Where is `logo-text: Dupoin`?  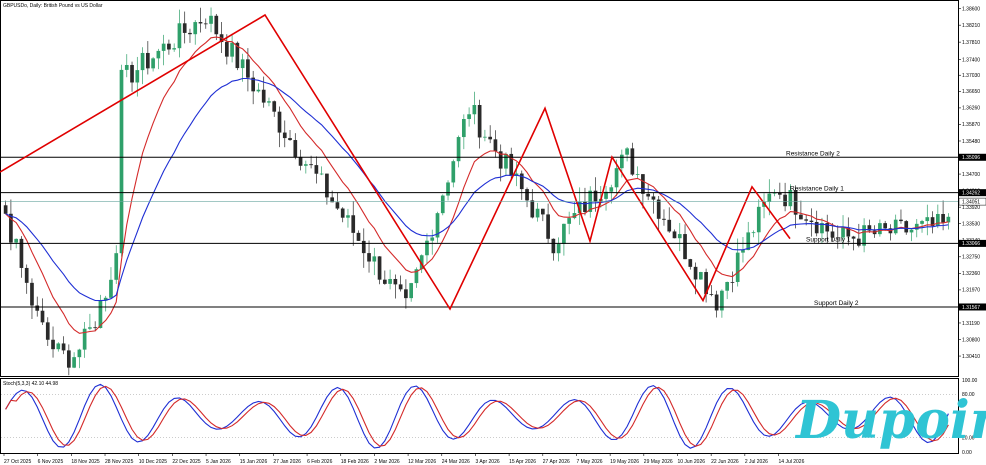 logo-text: Dupoin is located at coordinates (890, 420).